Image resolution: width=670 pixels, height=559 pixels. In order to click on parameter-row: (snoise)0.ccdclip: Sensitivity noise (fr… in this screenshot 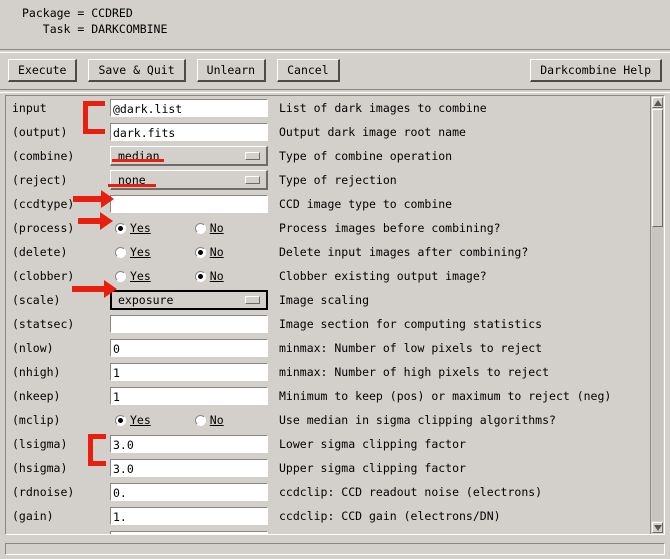, I will do `click(328, 531)`.